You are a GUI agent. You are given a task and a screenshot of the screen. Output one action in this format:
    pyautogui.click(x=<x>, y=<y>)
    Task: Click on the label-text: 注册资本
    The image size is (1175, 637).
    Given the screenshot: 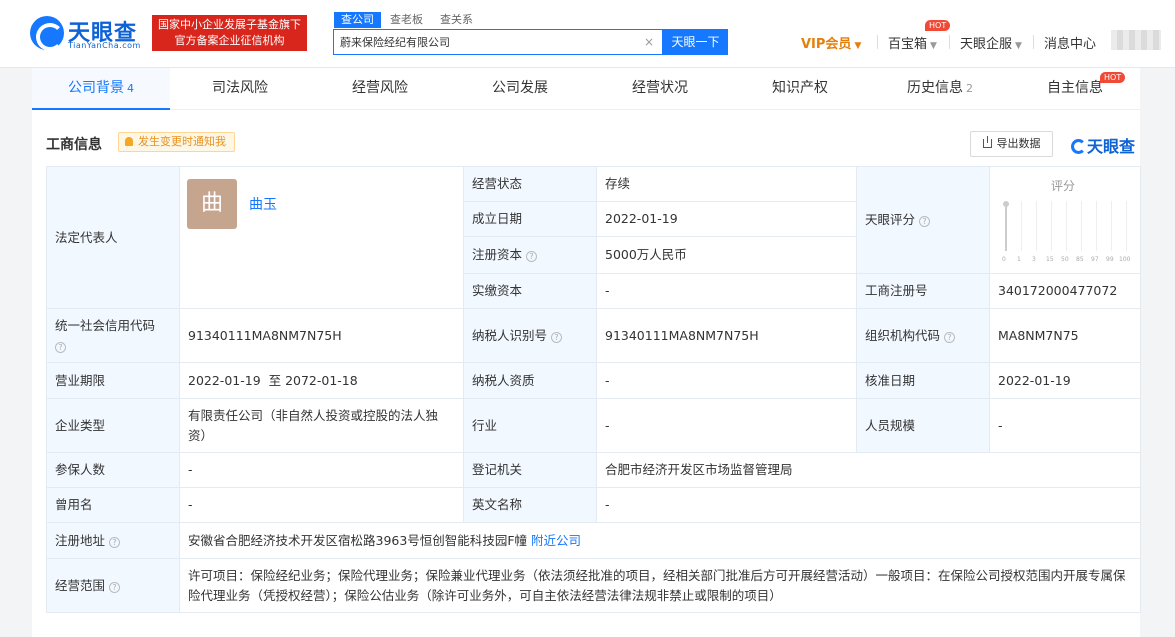 What is the action you would take?
    pyautogui.click(x=497, y=254)
    